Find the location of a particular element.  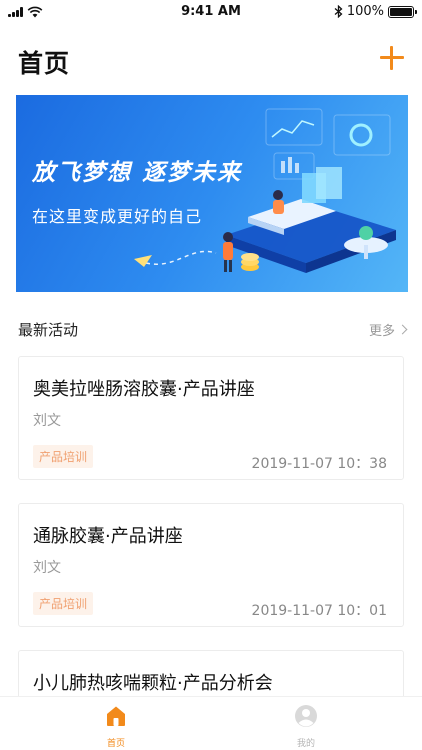

activity-title: 奥美拉唑肠溶胶囊·产品讲座 is located at coordinates (144, 389).